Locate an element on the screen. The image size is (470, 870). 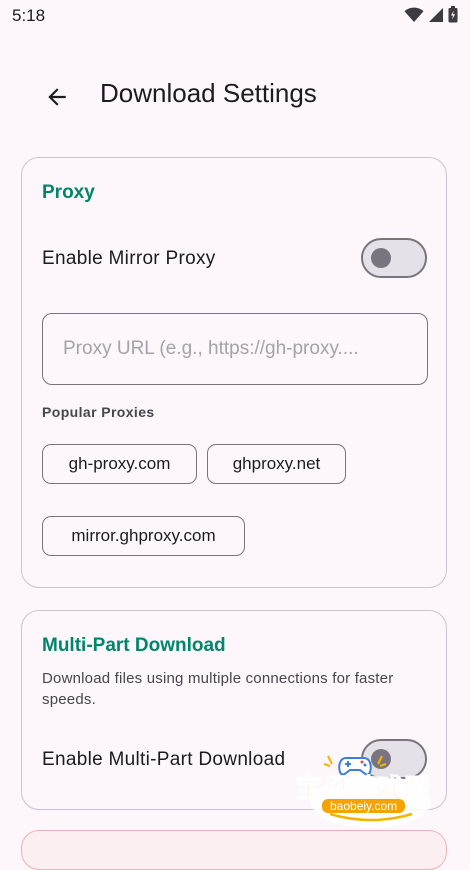
status-bar: 5:18 is located at coordinates (235, 16).